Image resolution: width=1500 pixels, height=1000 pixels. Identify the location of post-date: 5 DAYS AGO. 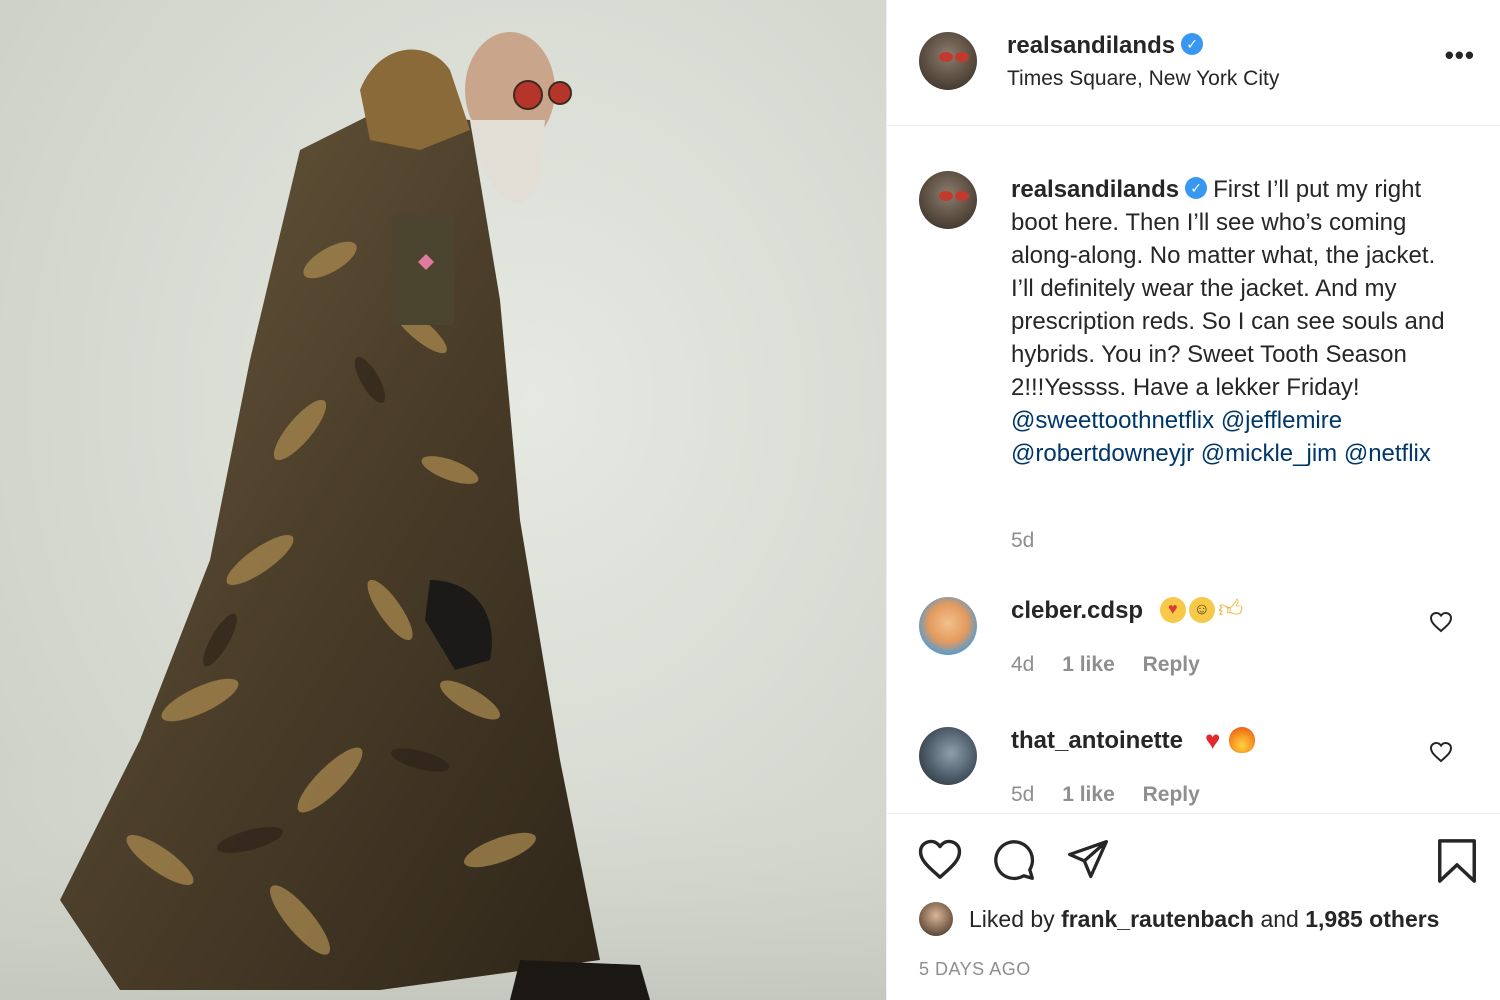
(975, 969).